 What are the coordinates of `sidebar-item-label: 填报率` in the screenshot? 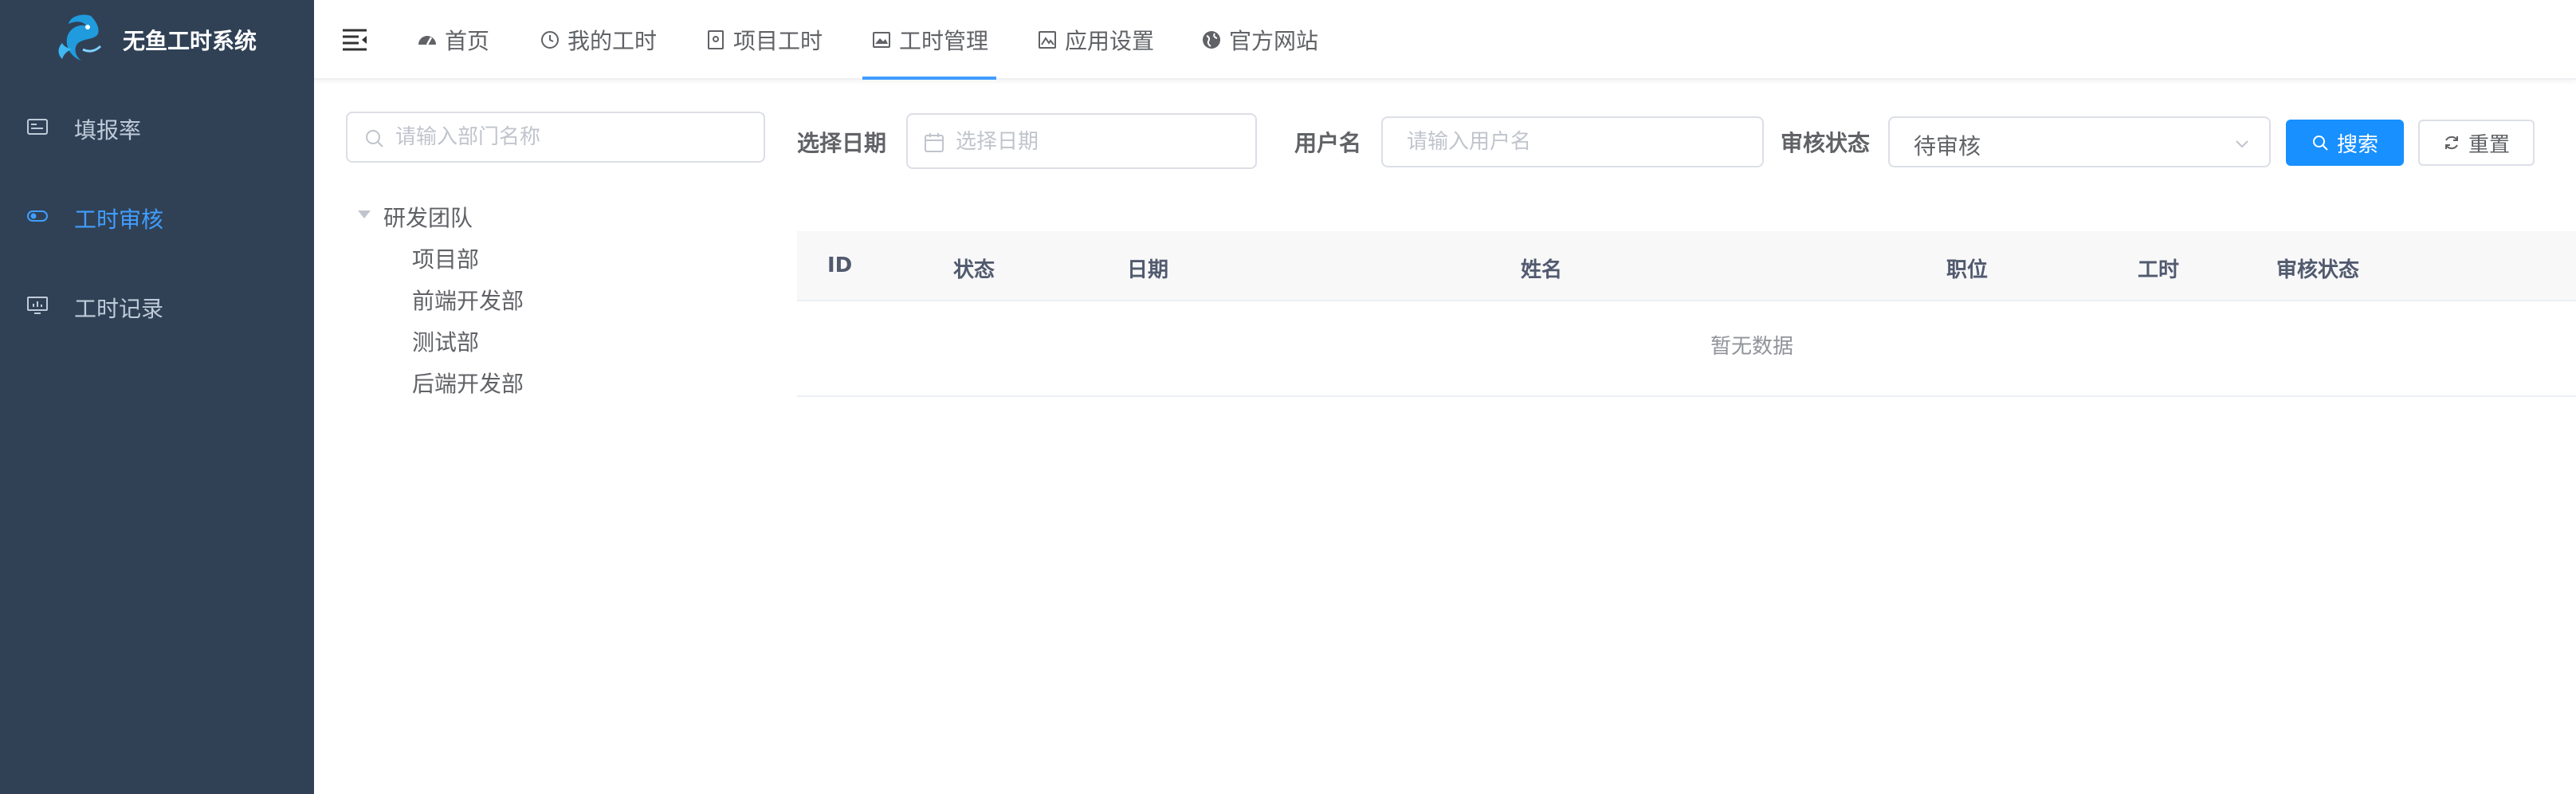 It's located at (108, 130).